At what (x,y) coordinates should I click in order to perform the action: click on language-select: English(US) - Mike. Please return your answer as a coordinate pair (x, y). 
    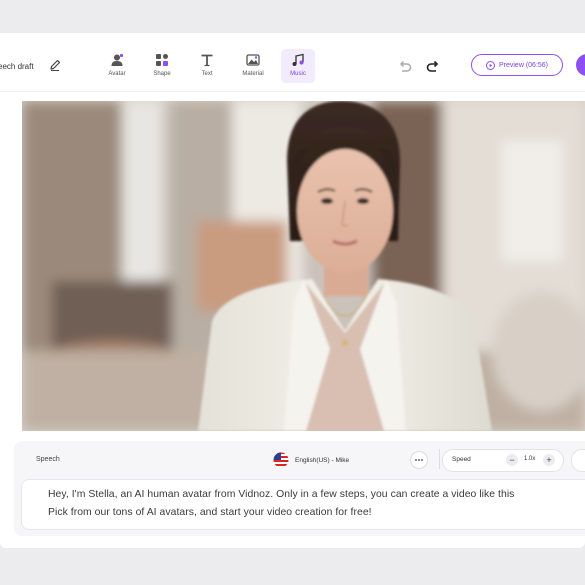
    Looking at the image, I should click on (348, 460).